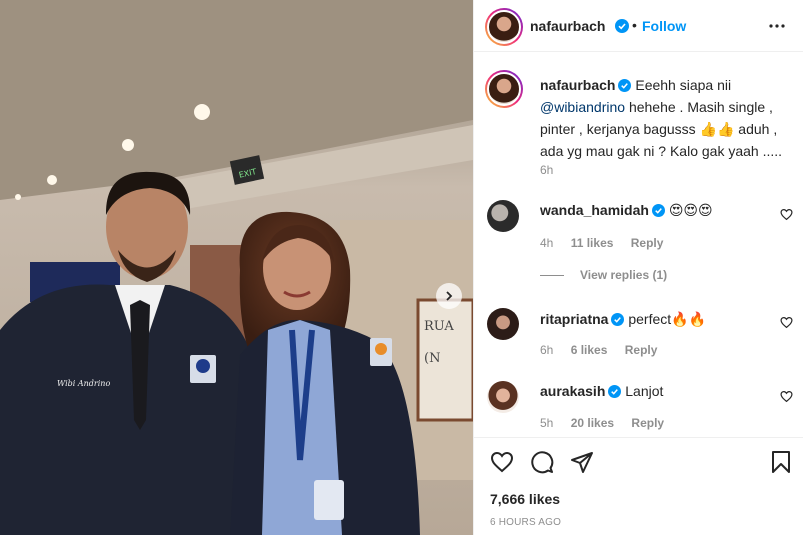 The width and height of the screenshot is (803, 535). I want to click on save-bookmark-icon, so click(781, 462).